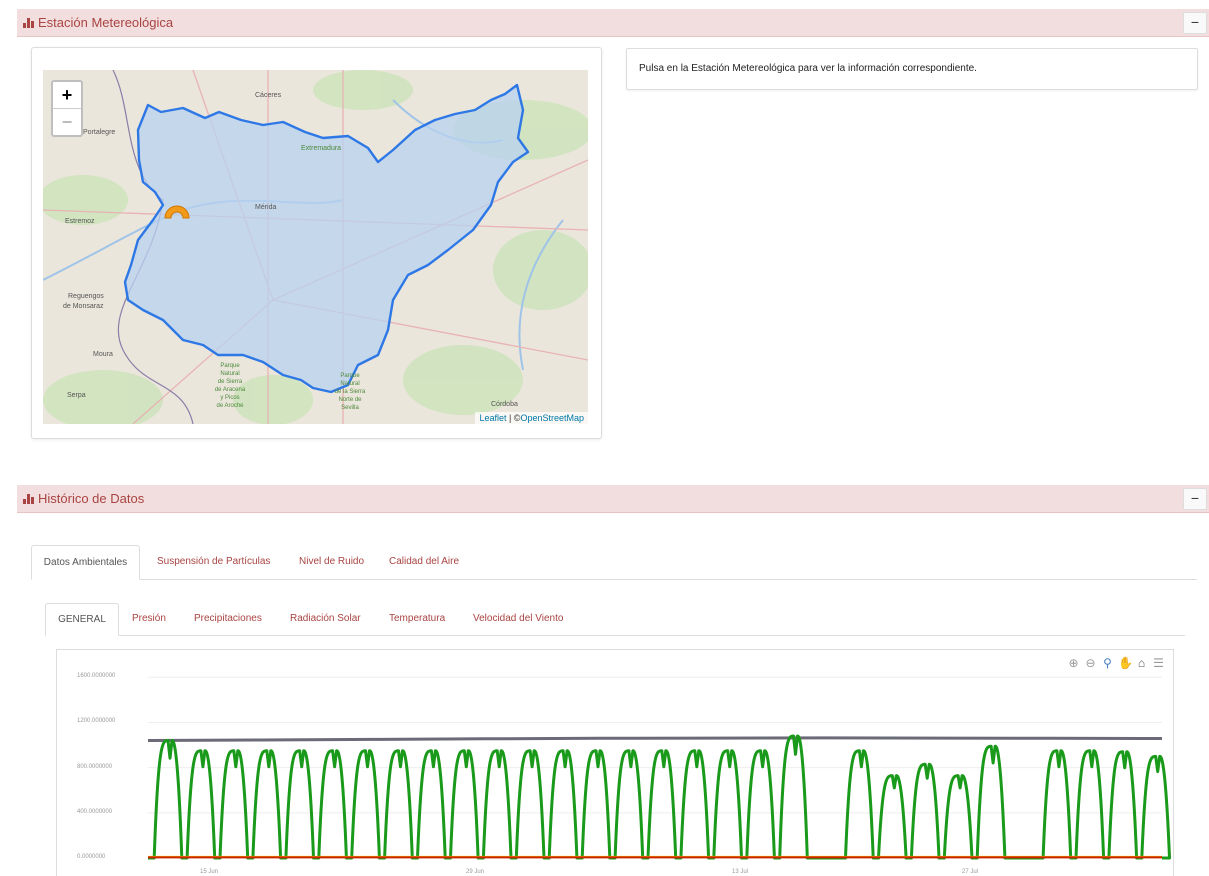  What do you see at coordinates (91, 857) in the screenshot?
I see `y-tick-label: 0.0000000` at bounding box center [91, 857].